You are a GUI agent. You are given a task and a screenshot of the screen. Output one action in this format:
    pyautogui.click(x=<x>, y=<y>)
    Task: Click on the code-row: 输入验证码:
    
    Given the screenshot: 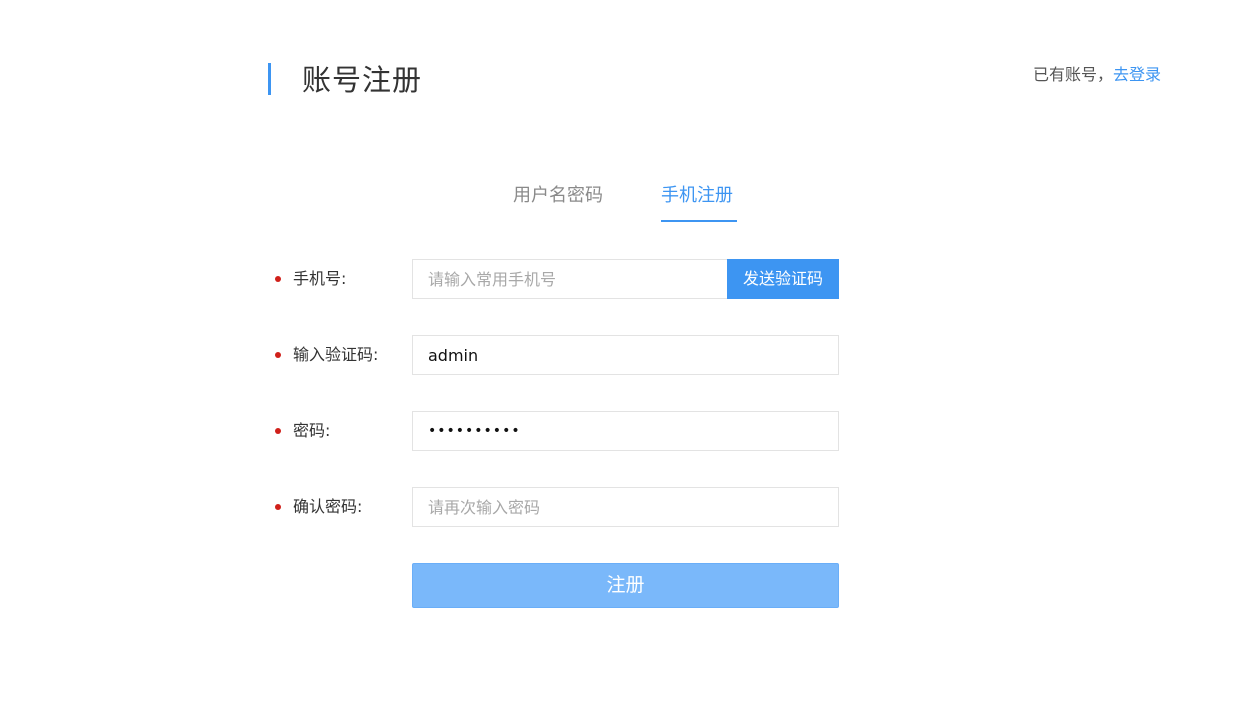 What is the action you would take?
    pyautogui.click(x=558, y=355)
    